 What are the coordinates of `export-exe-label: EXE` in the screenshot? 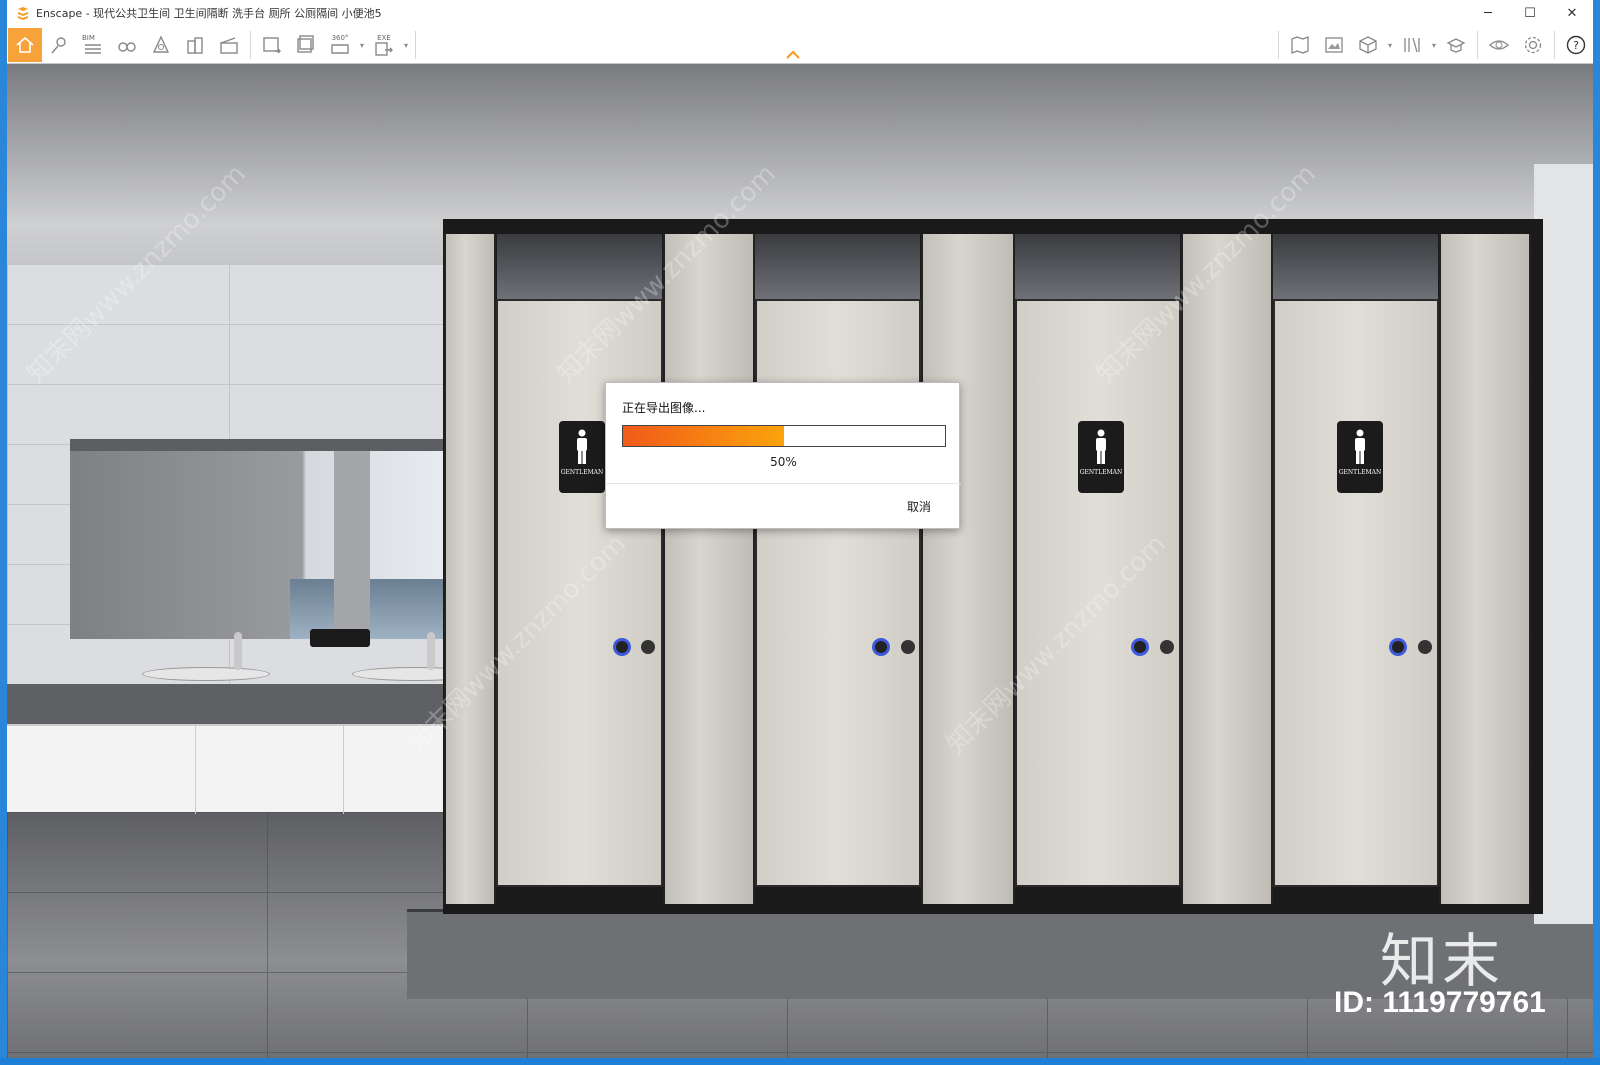 It's located at (384, 38).